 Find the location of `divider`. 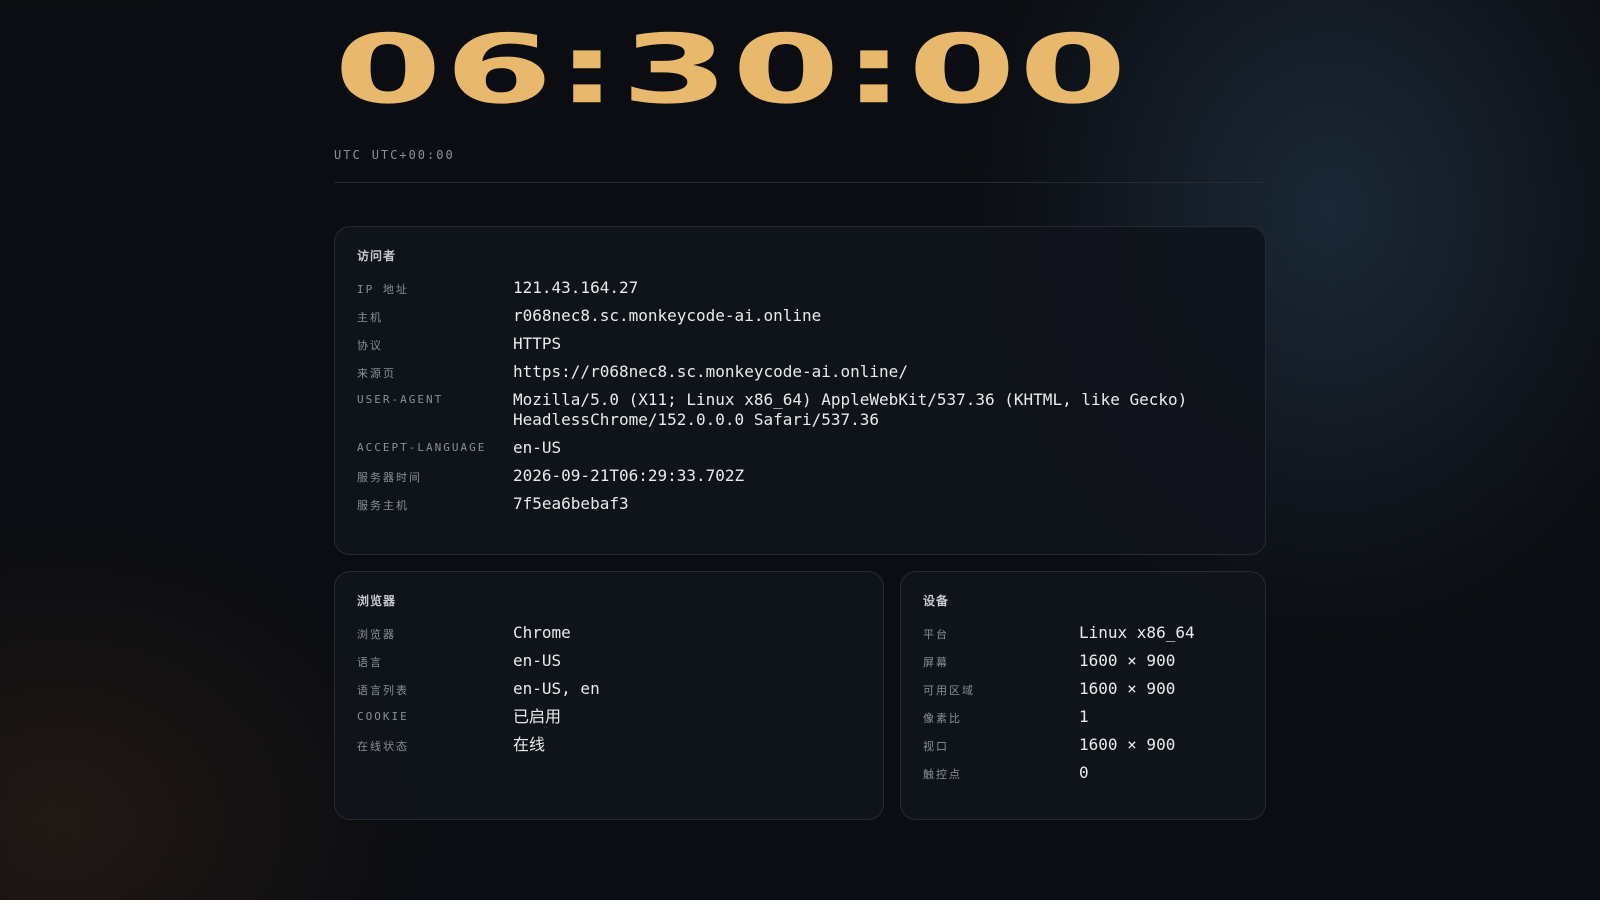

divider is located at coordinates (800, 182).